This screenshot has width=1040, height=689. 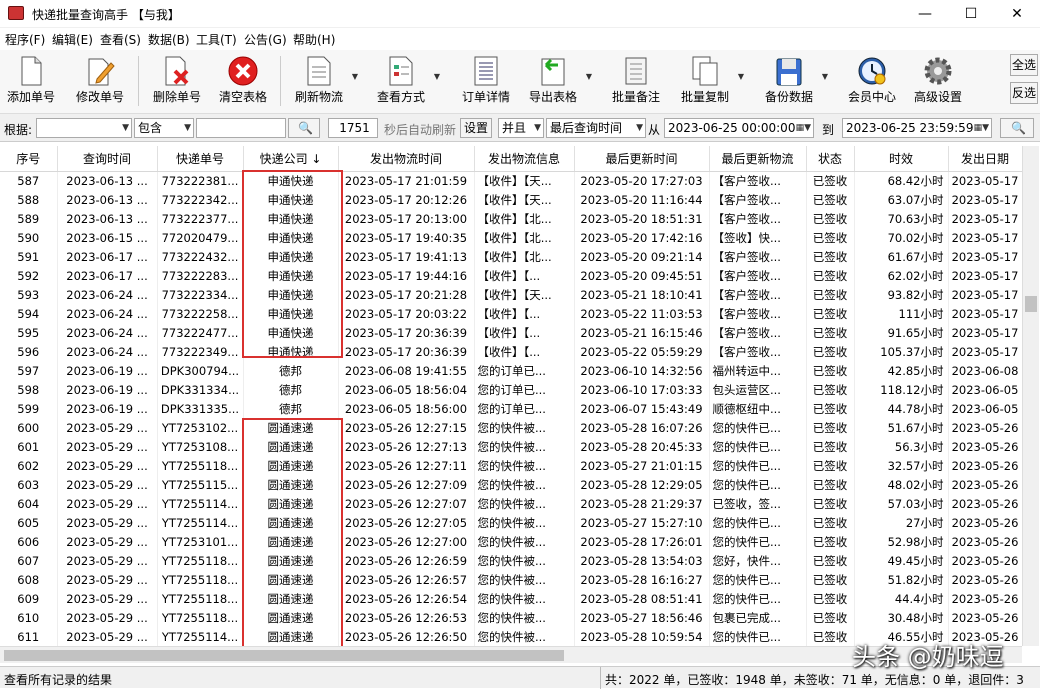 I want to click on menu-edit: 编辑(E), so click(x=72, y=39).